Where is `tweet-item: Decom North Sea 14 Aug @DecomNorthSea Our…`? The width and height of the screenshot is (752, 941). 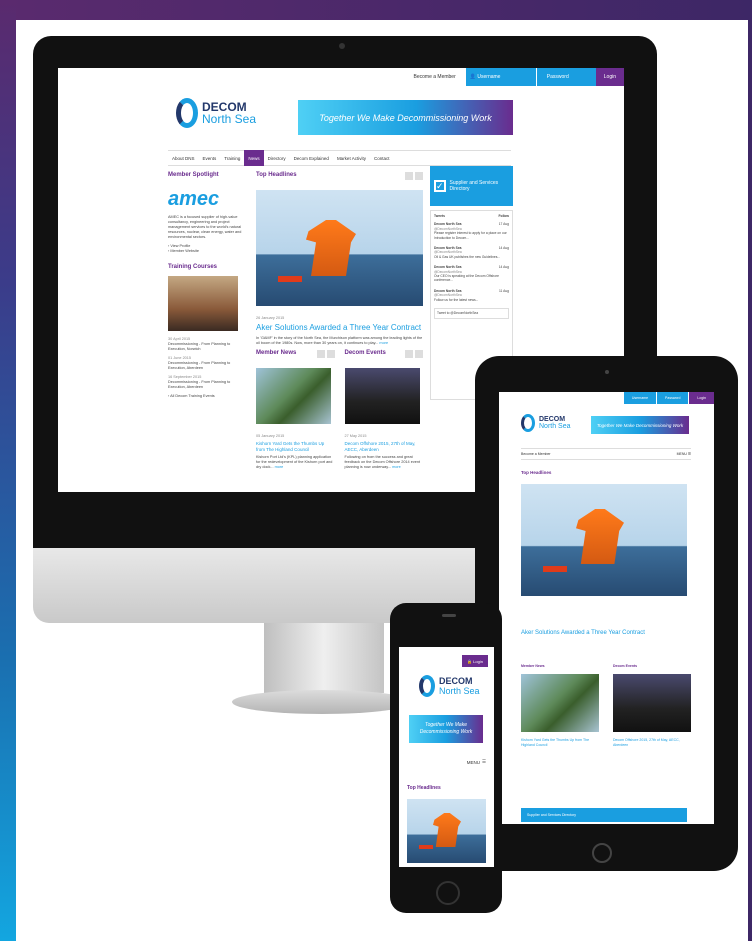
tweet-item: Decom North Sea 14 Aug @DecomNorthSea Our… is located at coordinates (471, 274).